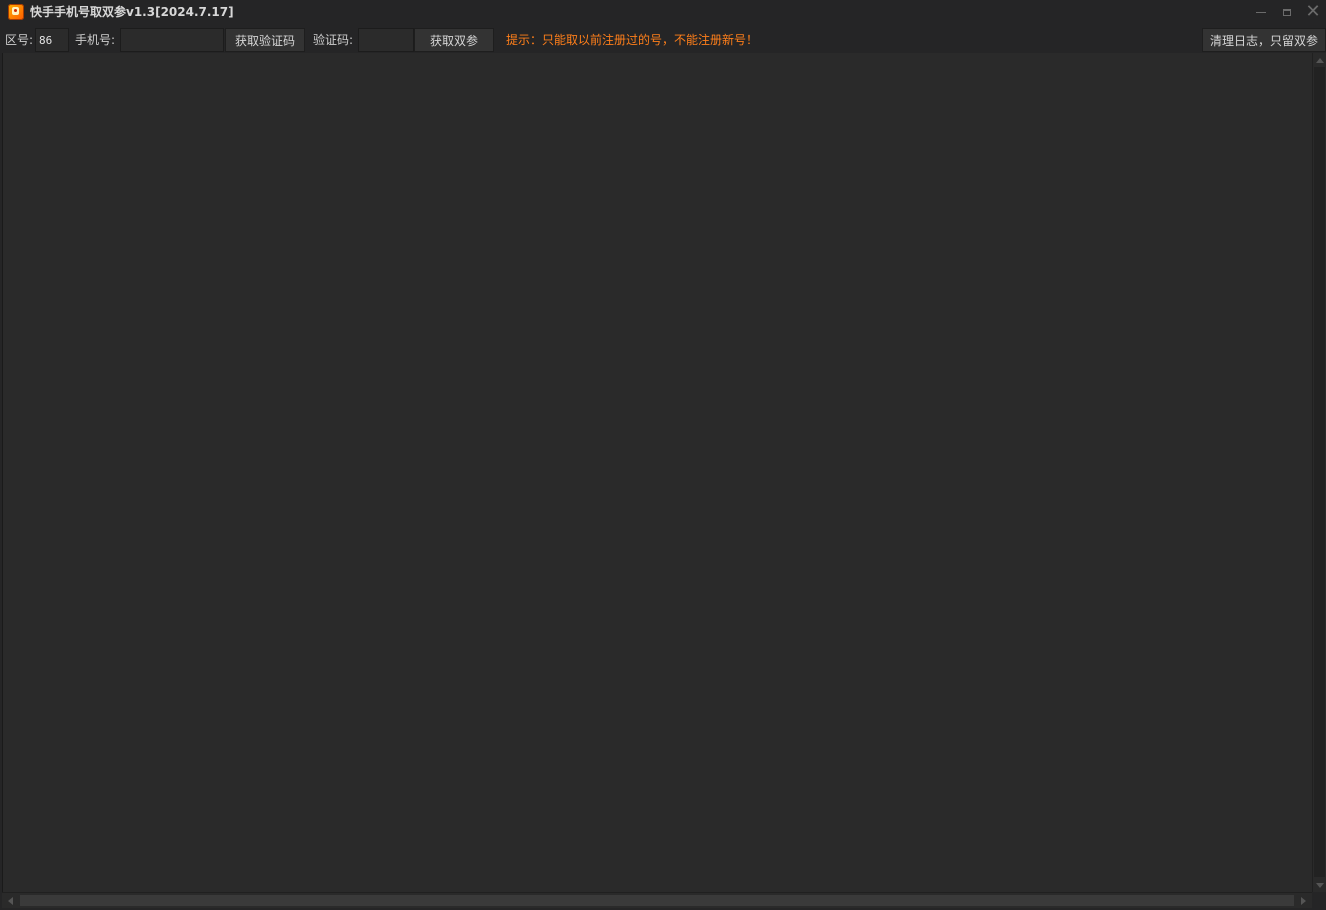 The height and width of the screenshot is (910, 1326). I want to click on horizontal-scroll-thumb, so click(657, 900).